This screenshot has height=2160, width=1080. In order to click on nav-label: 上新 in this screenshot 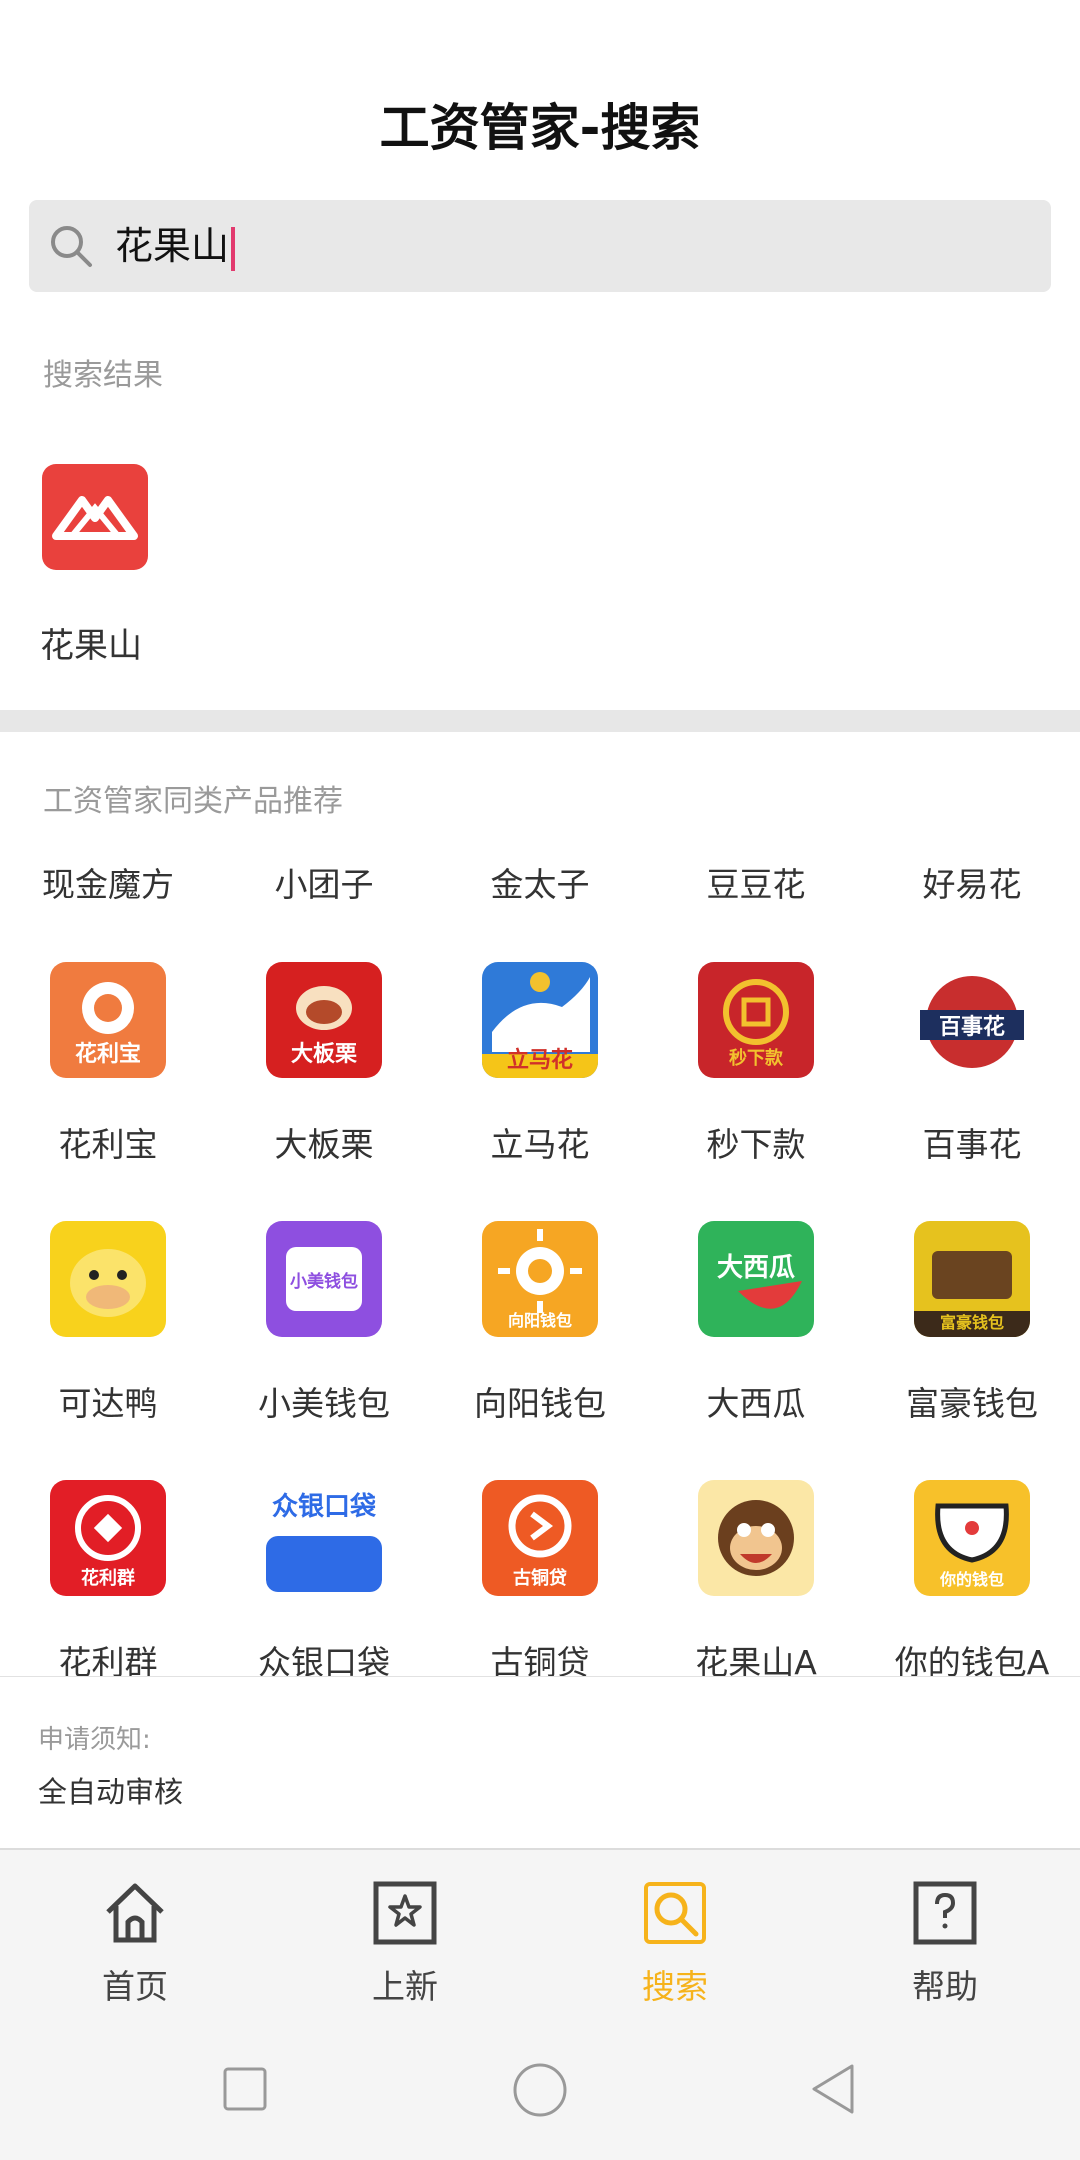, I will do `click(405, 1986)`.